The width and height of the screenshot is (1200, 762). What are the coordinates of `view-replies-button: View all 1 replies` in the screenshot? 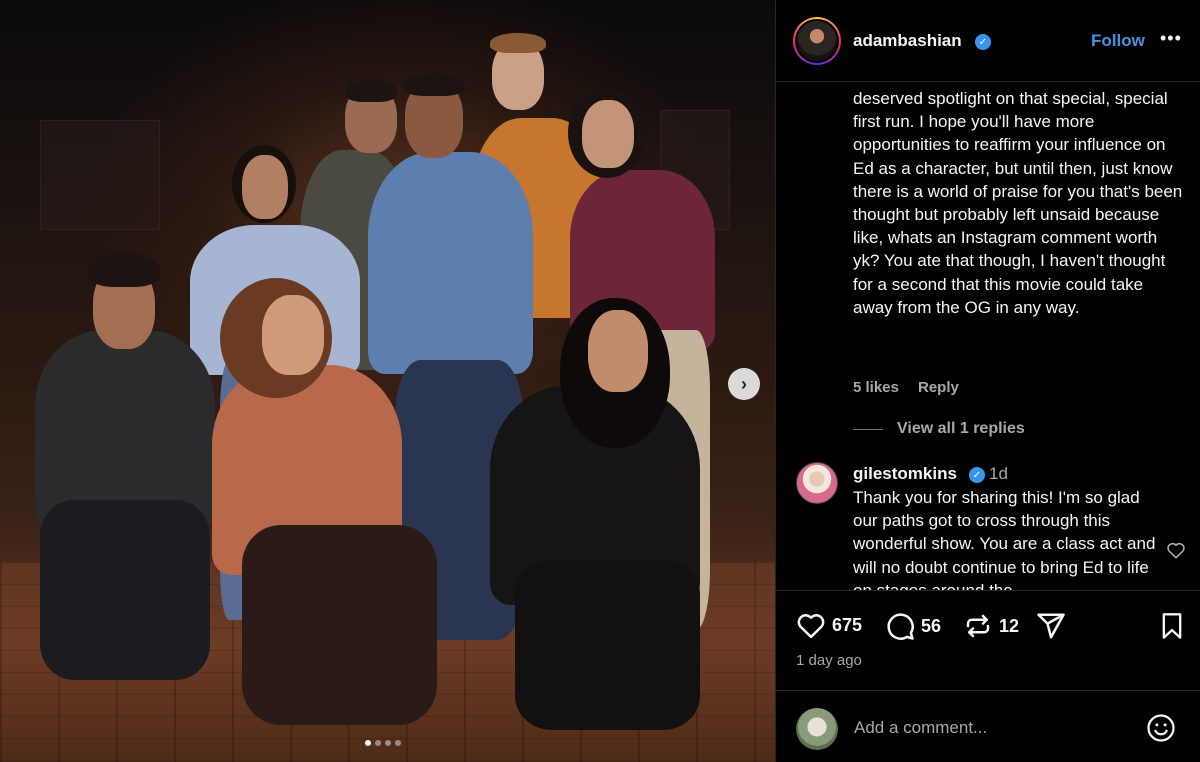 It's located at (939, 429).